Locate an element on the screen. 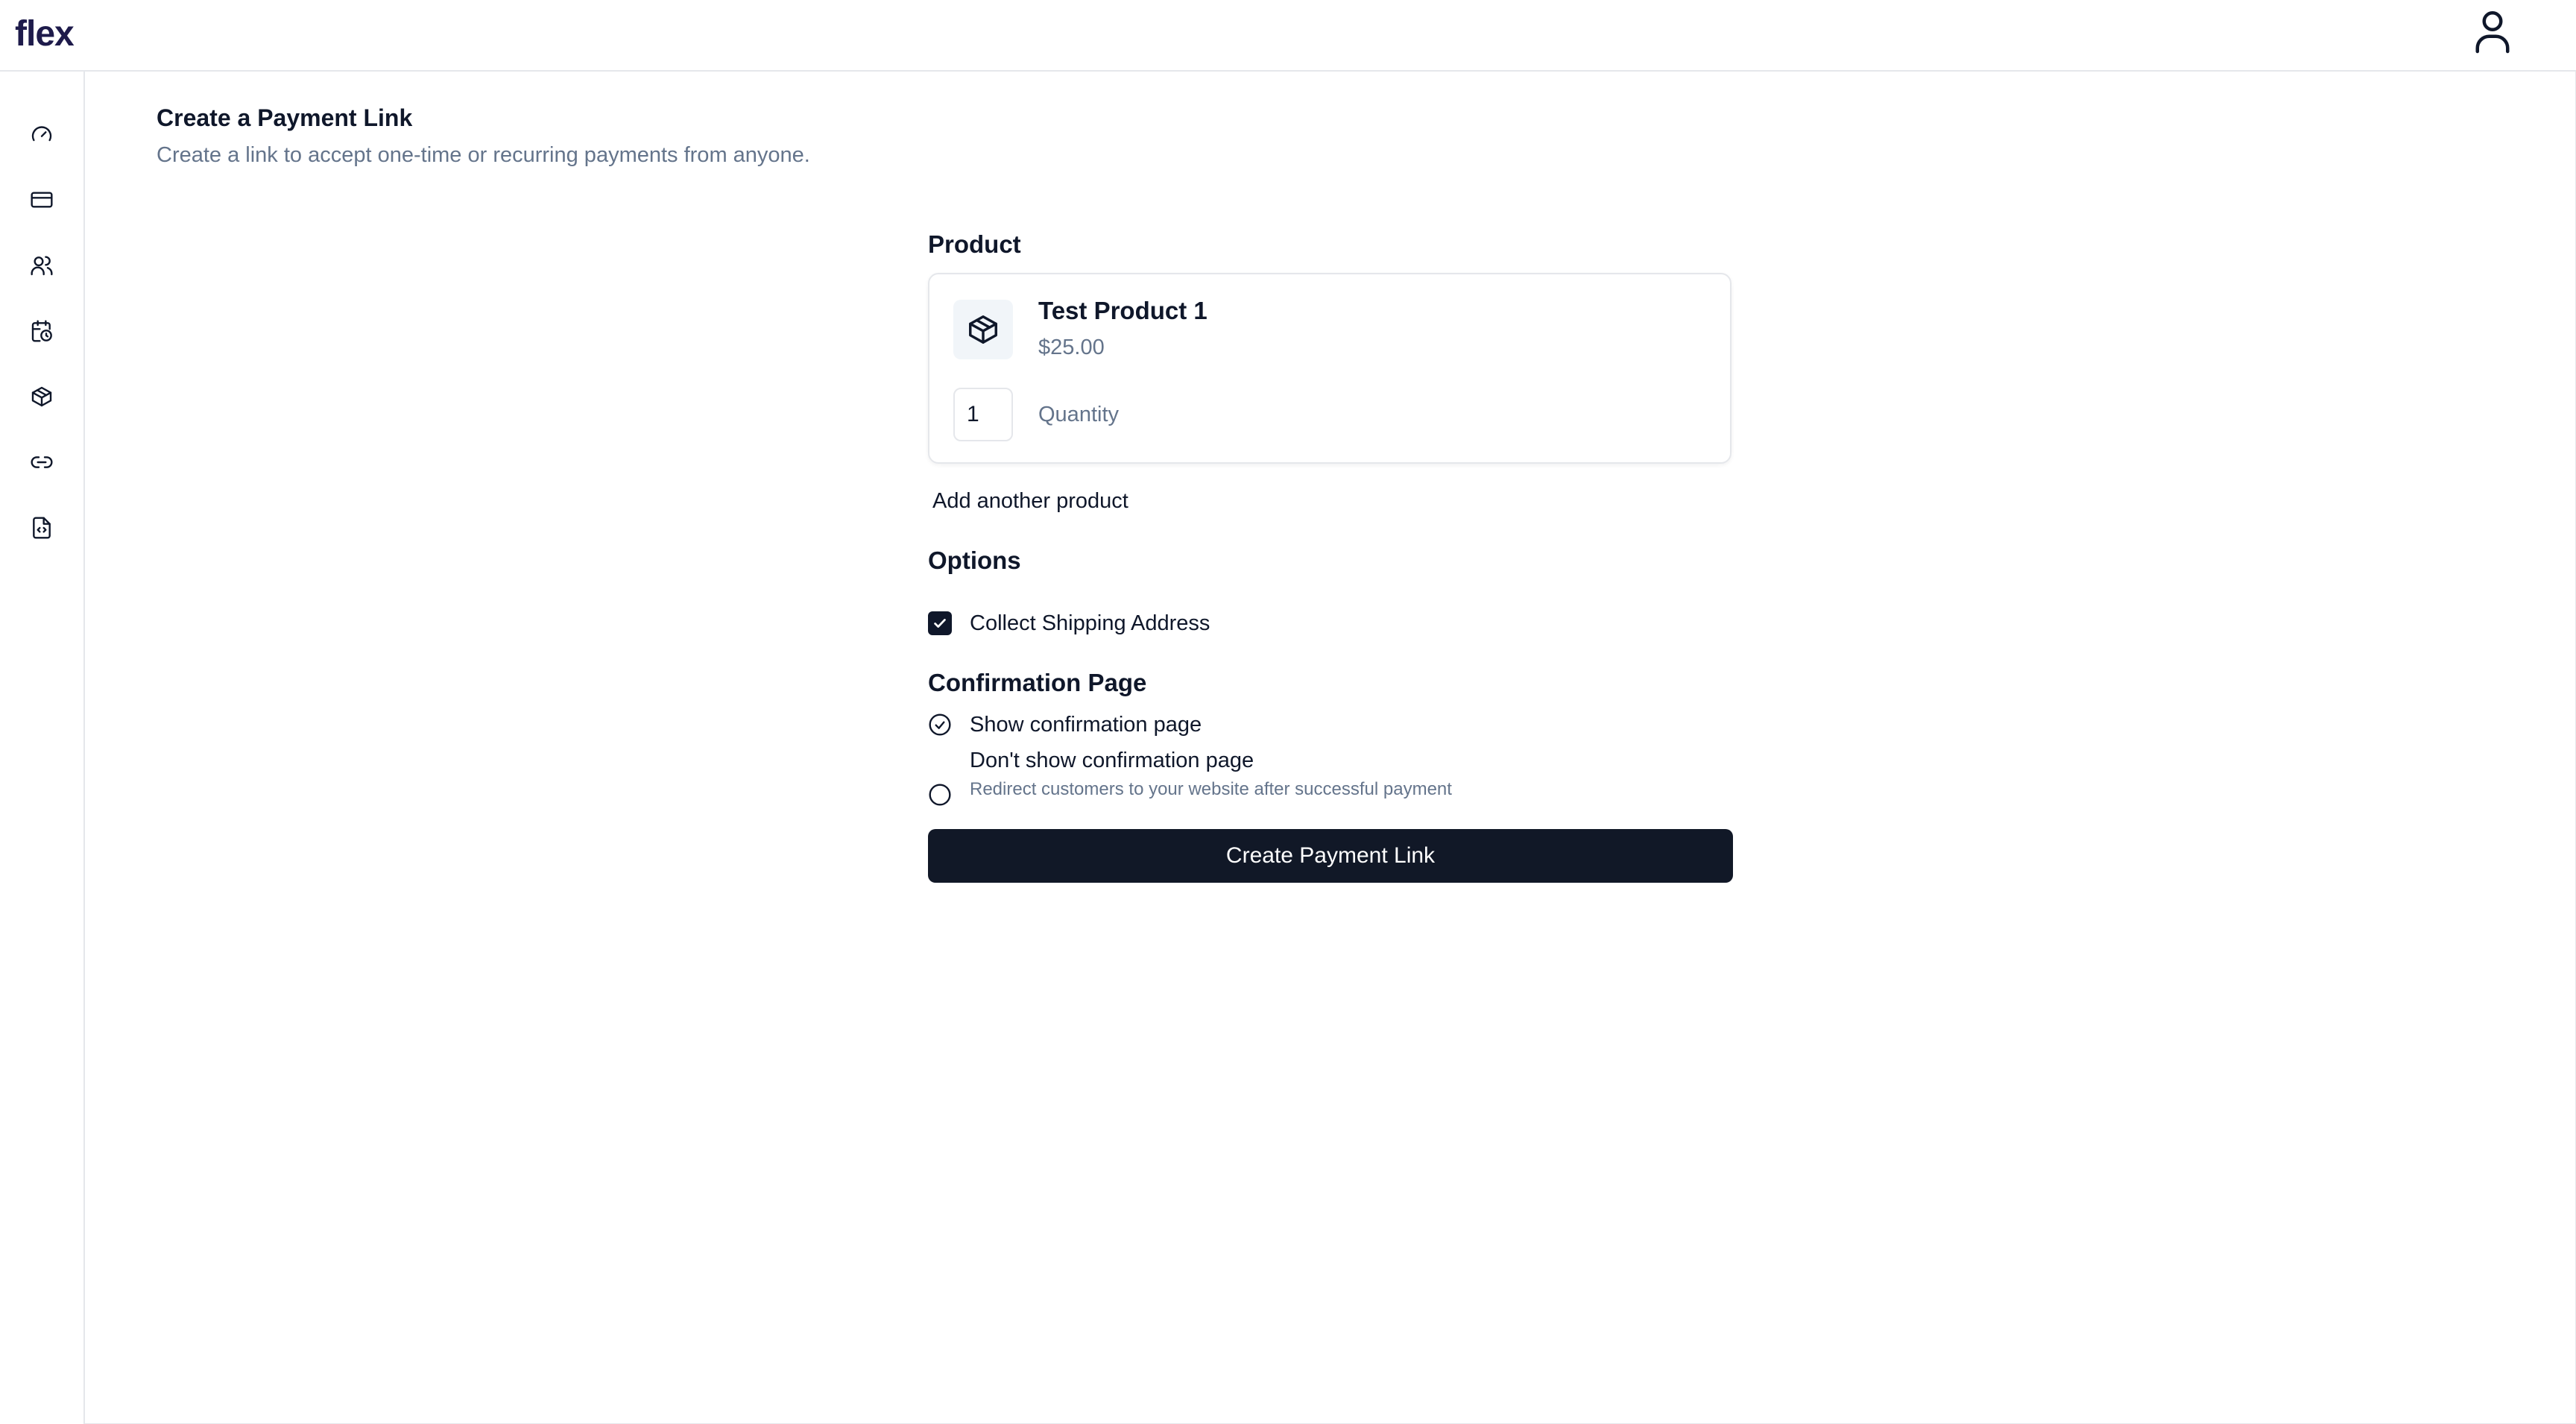 The image size is (2576, 1424). quantity-label: Quantity is located at coordinates (1078, 414).